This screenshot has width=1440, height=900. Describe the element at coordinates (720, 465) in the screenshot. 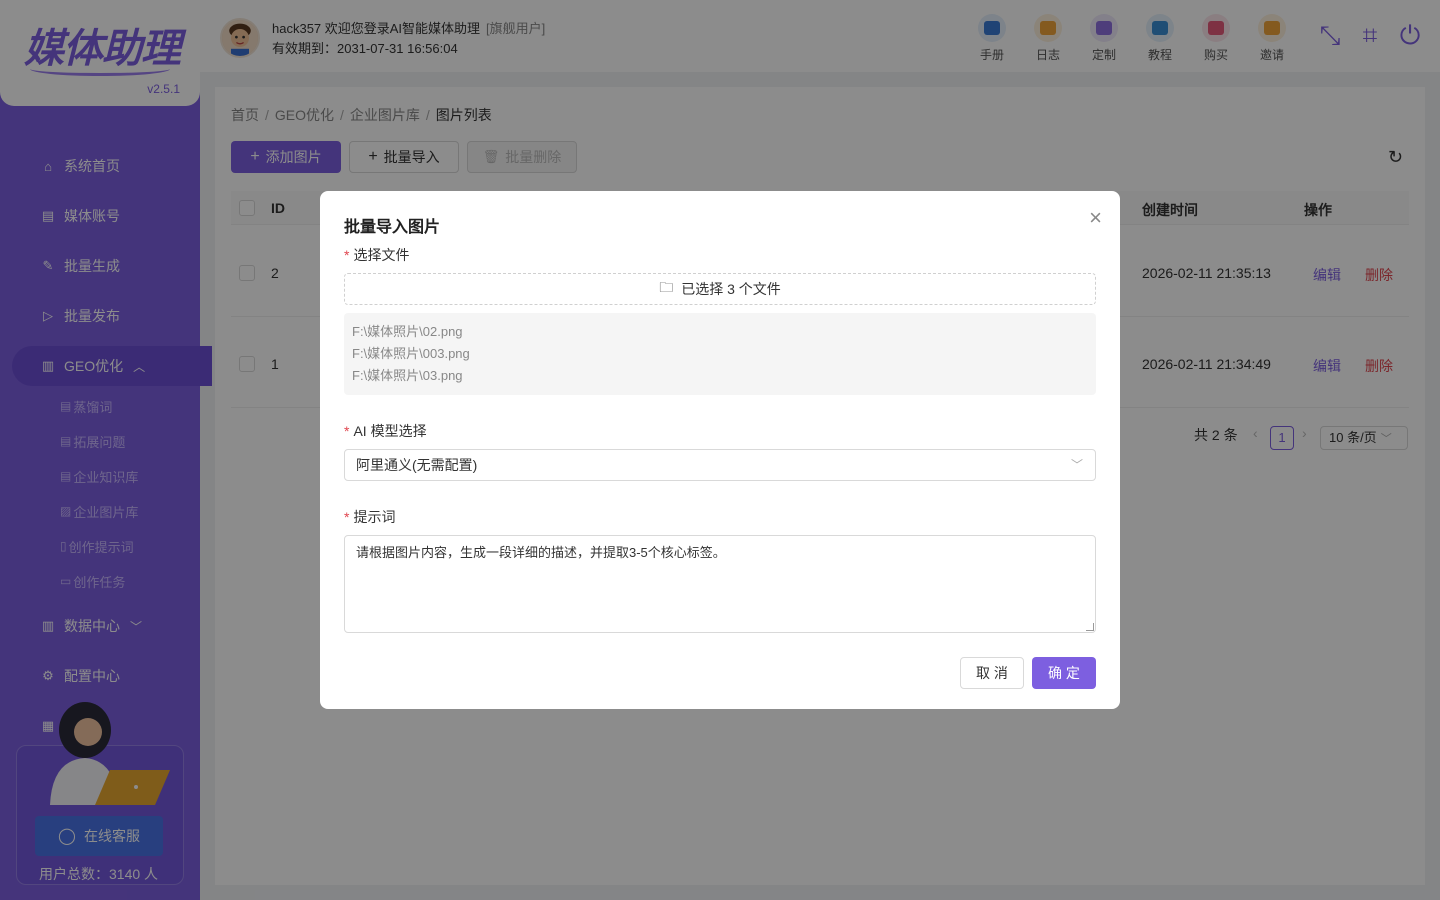

I see `model-select: 阿里通义(无需配置) ﹀` at that location.